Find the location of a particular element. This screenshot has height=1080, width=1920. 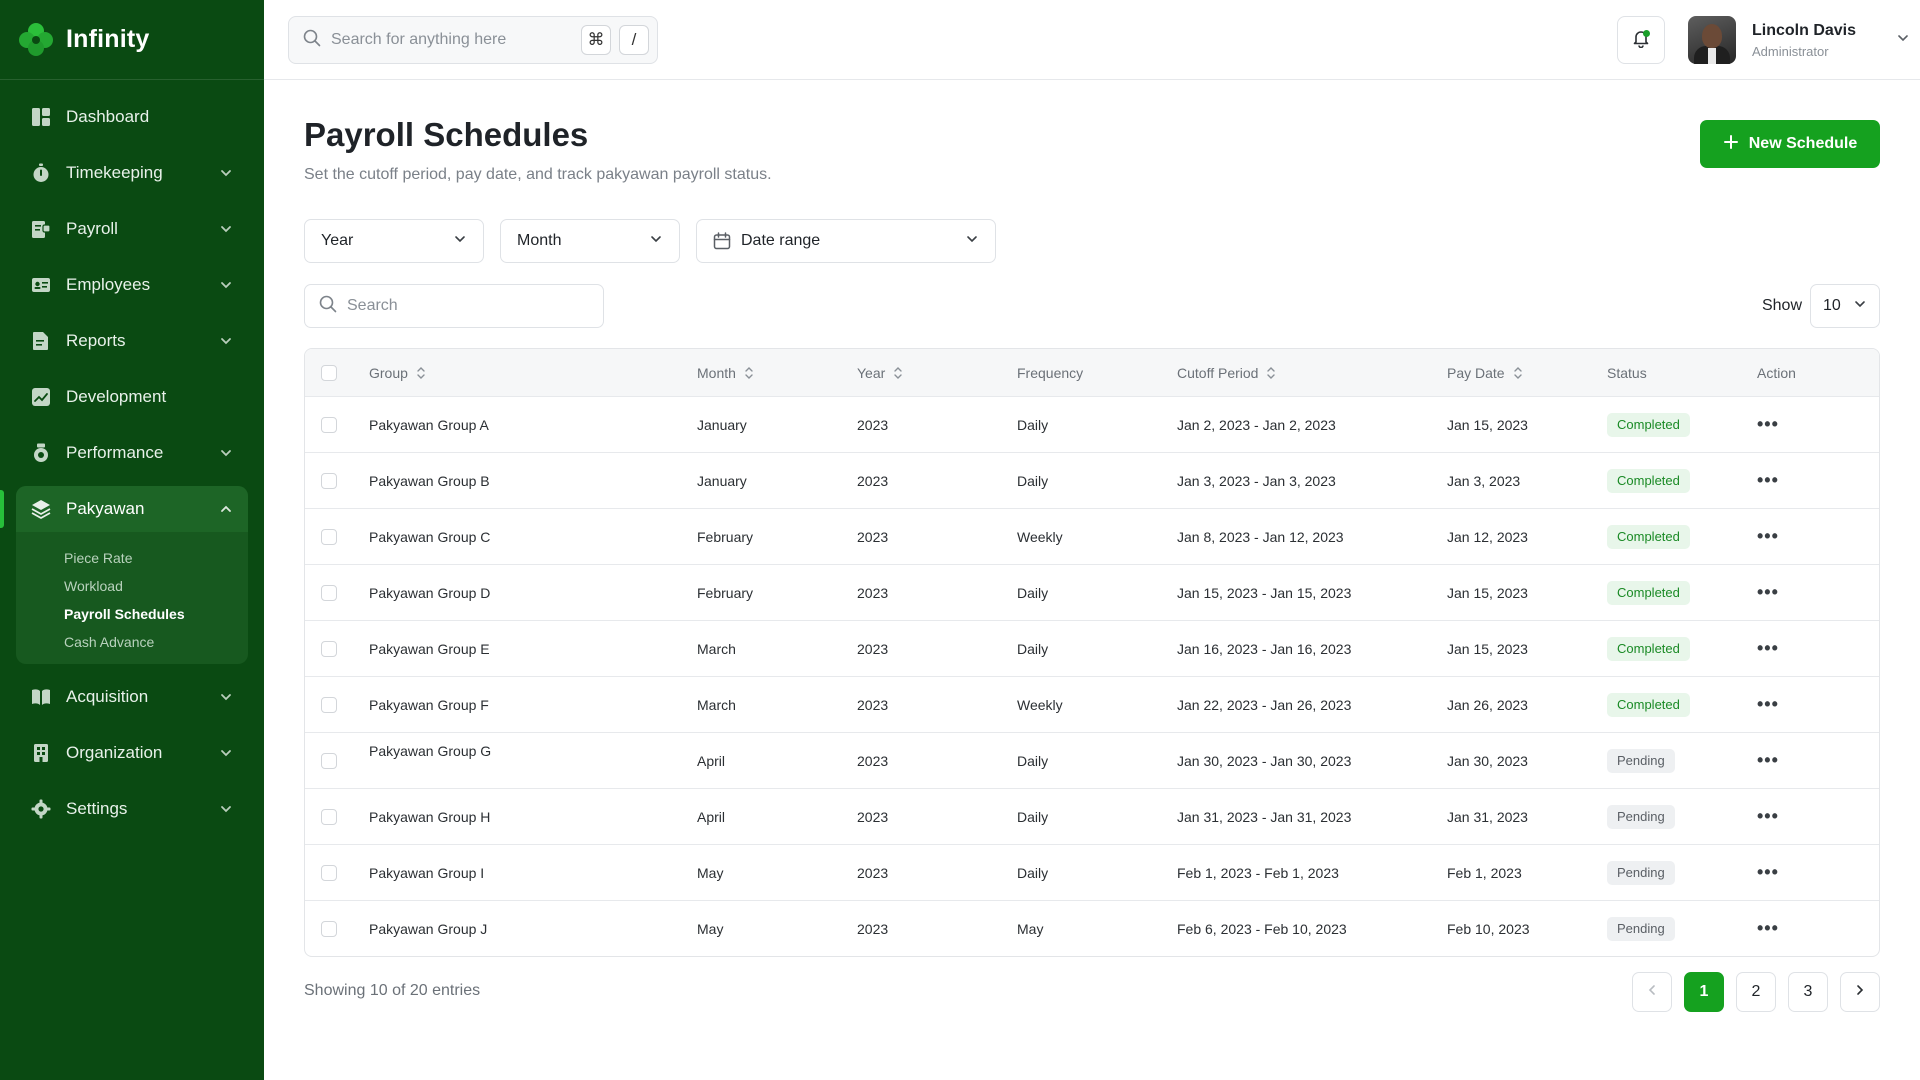

cell-cutoff: Jan 8, 2023 - Jan 12, 2023 is located at coordinates (1260, 536).